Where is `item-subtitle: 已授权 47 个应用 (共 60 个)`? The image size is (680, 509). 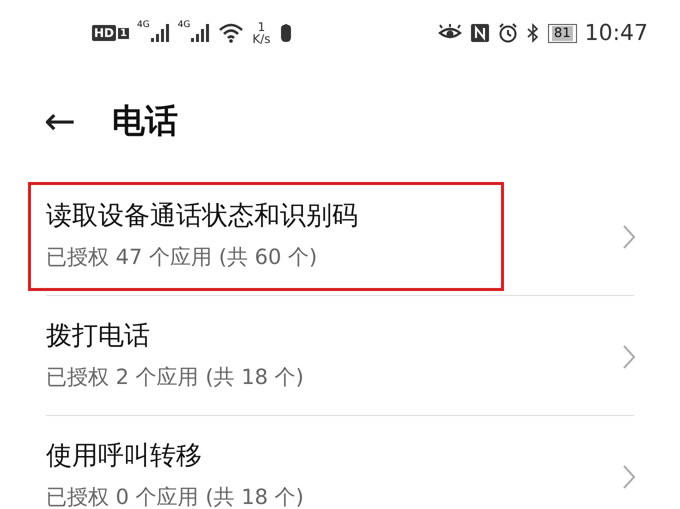 item-subtitle: 已授权 47 个应用 (共 60 个) is located at coordinates (182, 257).